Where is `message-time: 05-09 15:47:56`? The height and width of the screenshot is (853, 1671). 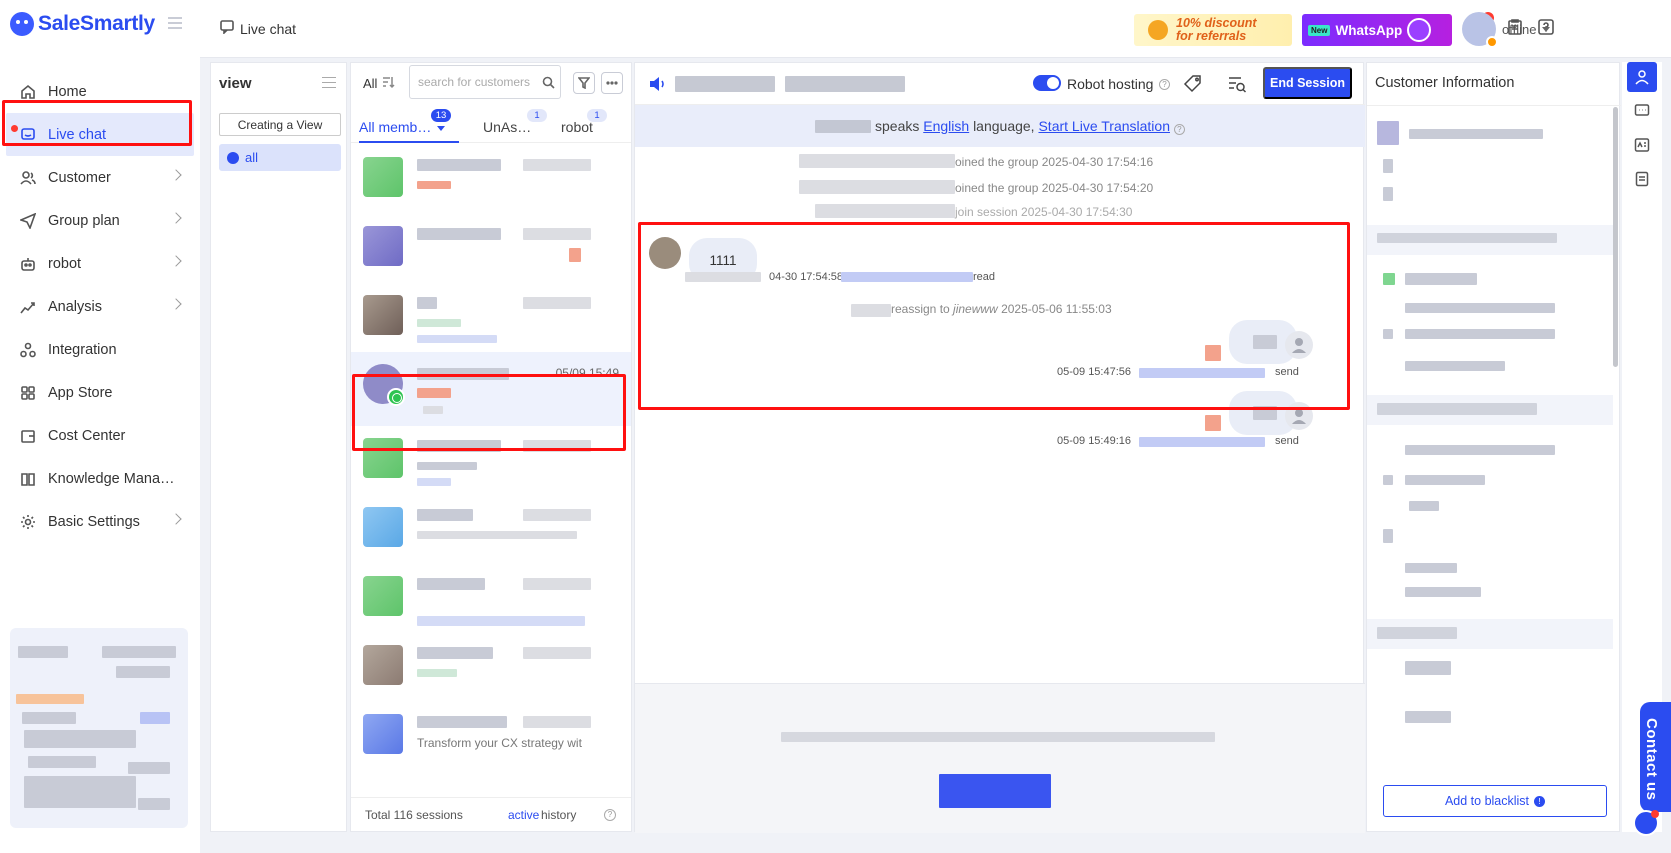
message-time: 05-09 15:47:56 is located at coordinates (1094, 372).